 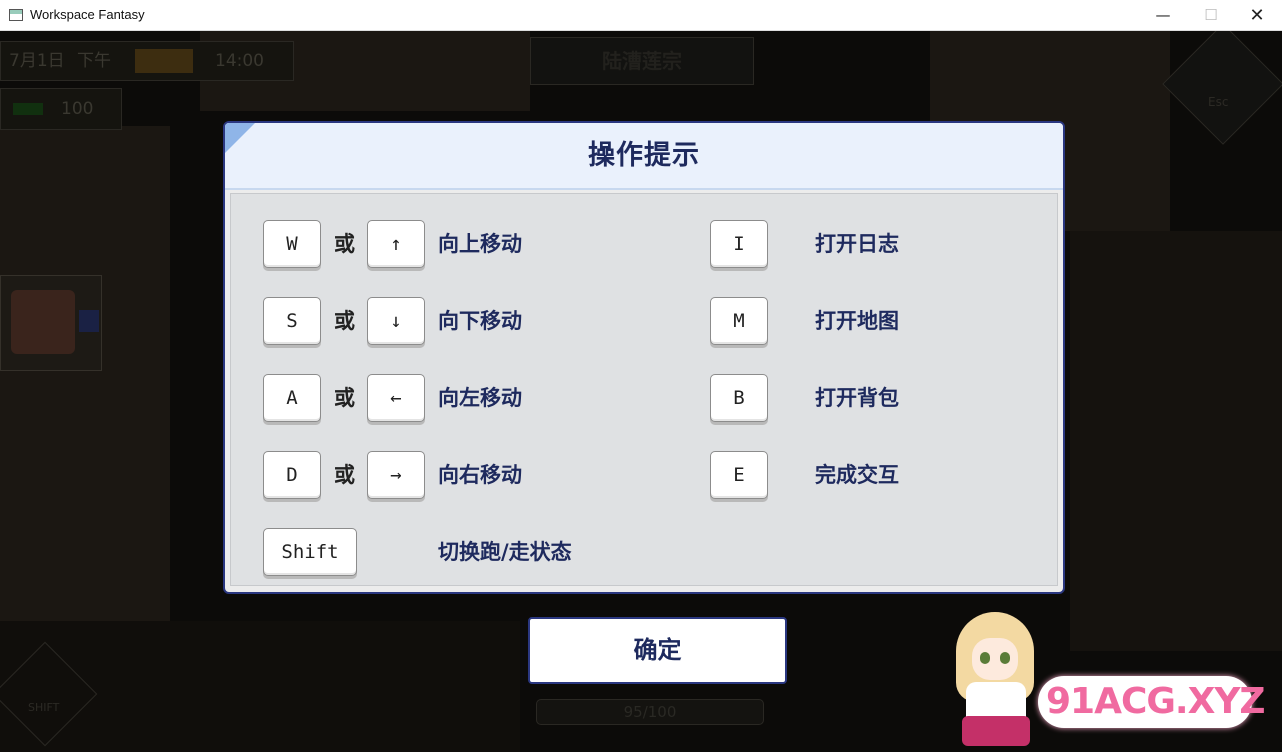 I want to click on key-a: A, so click(x=292, y=398).